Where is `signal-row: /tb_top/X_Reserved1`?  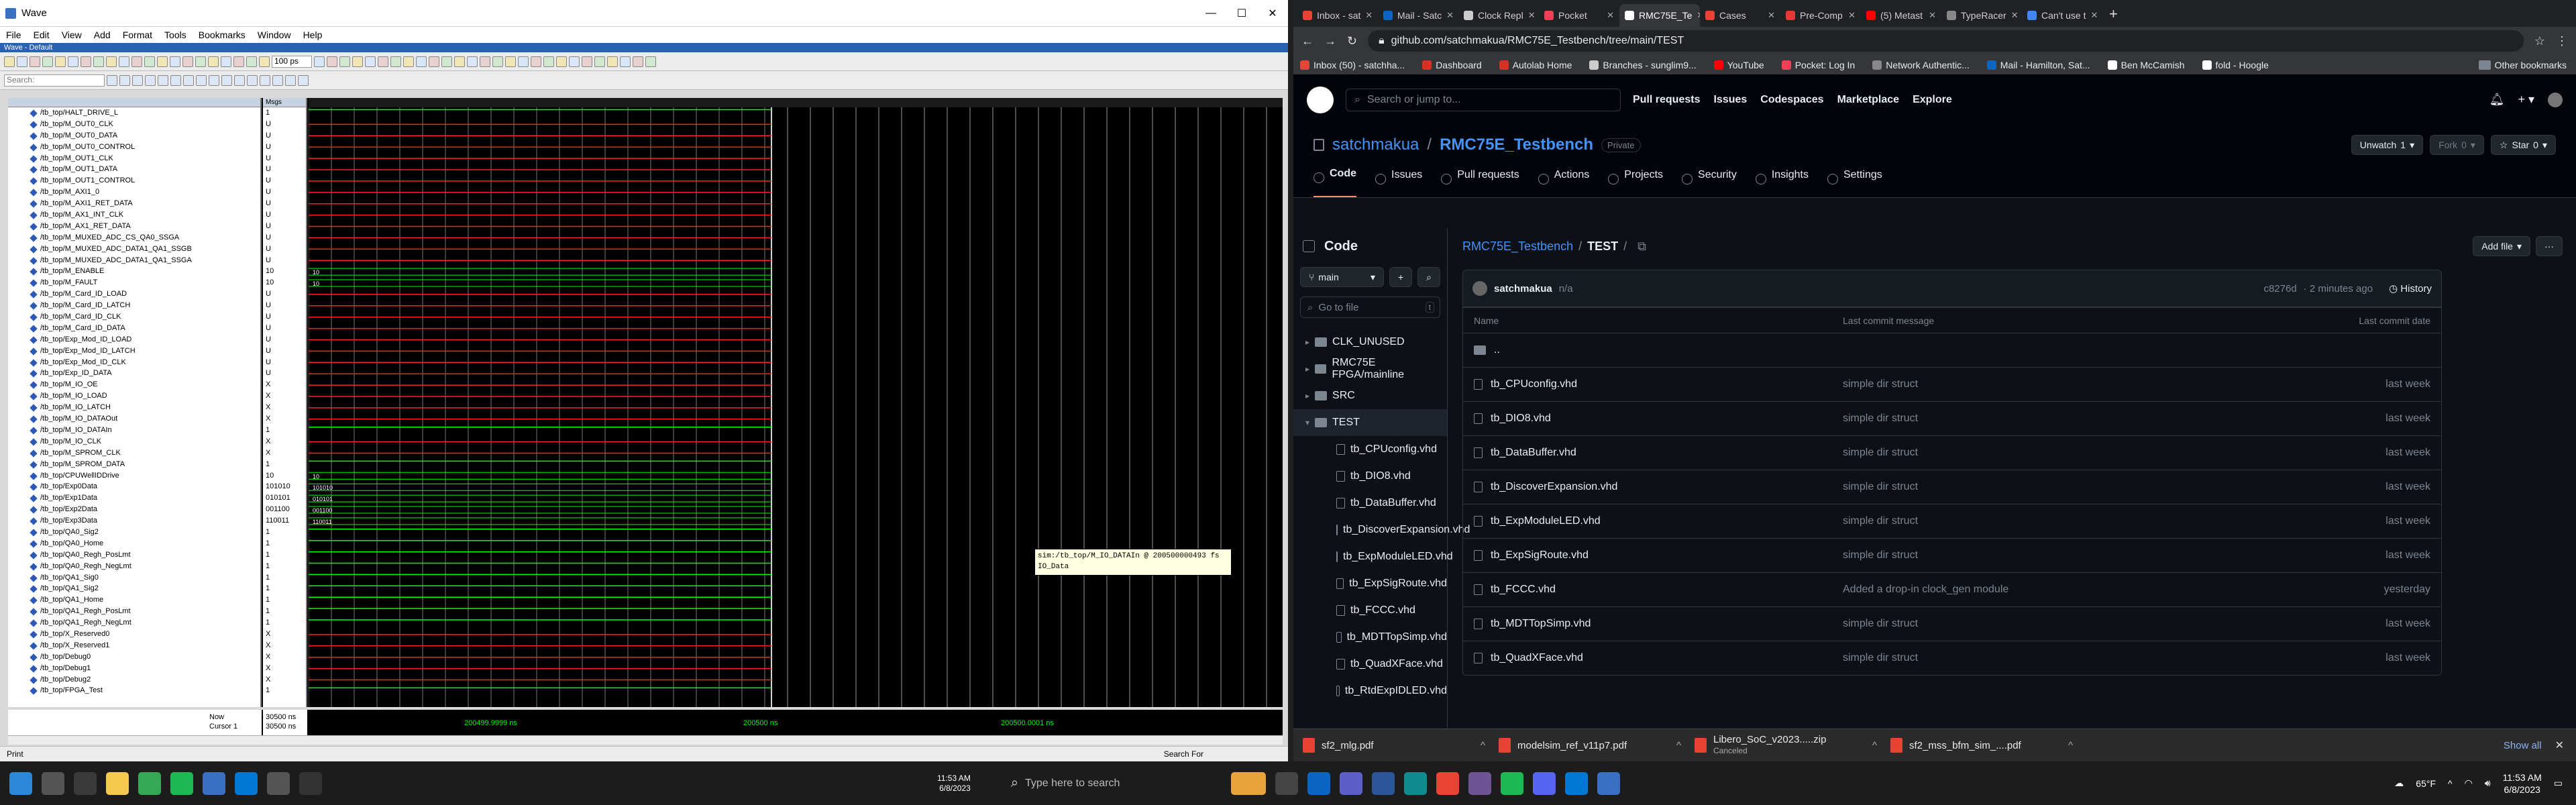
signal-row: /tb_top/X_Reserved1 is located at coordinates (134, 645).